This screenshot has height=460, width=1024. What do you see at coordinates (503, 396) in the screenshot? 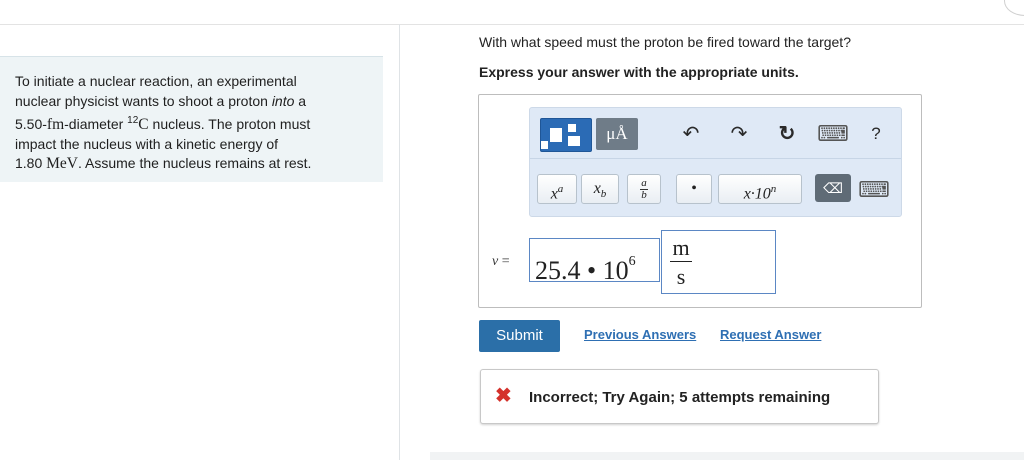
I see `error-icon: ✖` at bounding box center [503, 396].